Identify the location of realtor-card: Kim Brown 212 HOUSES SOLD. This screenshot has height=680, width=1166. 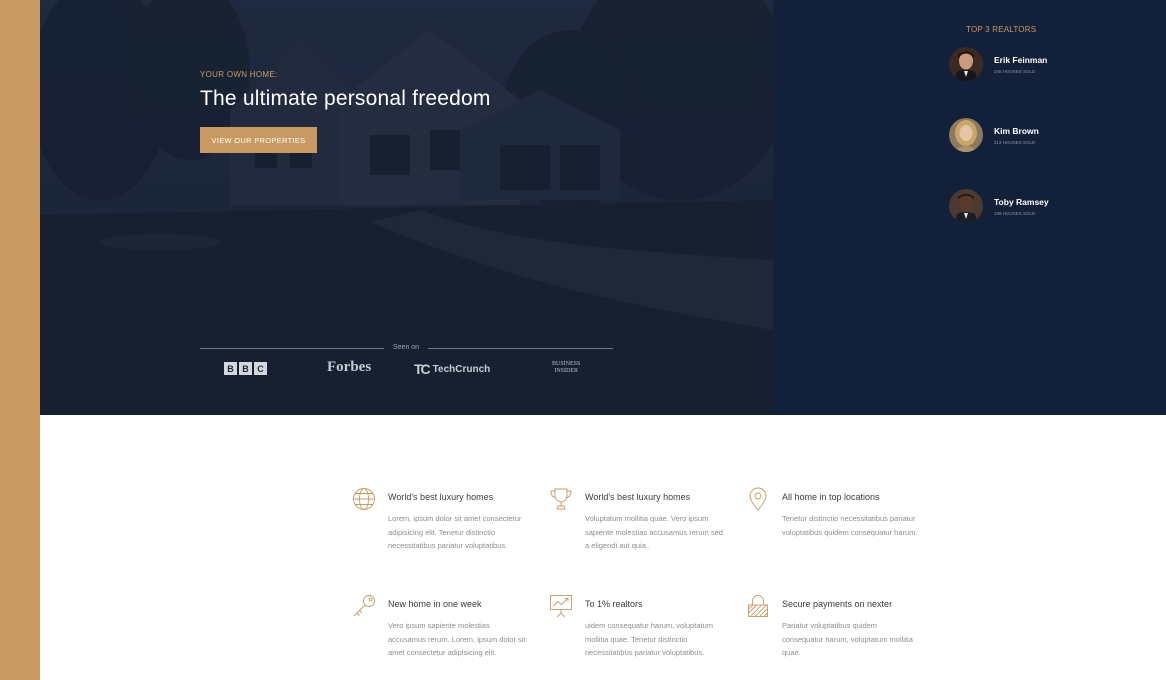
(994, 135).